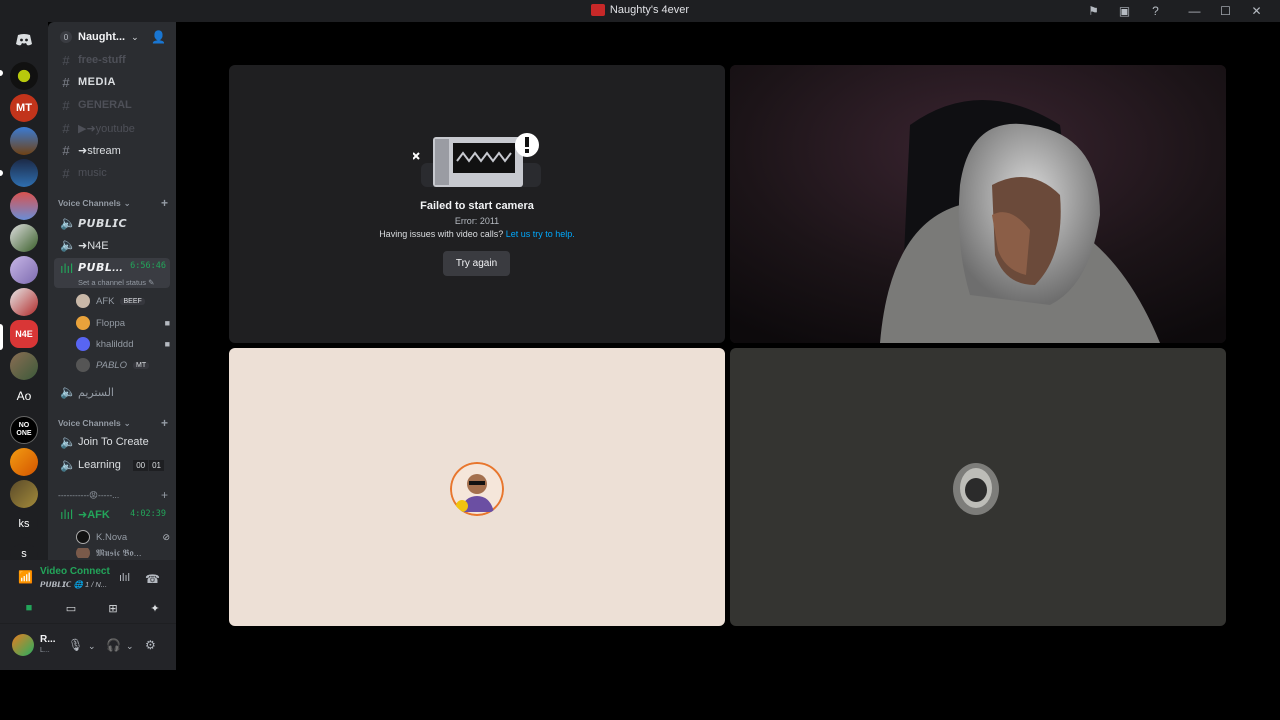 The image size is (1280, 720). Describe the element at coordinates (123, 301) in the screenshot. I see `voice-user: AFK BEEF` at that location.